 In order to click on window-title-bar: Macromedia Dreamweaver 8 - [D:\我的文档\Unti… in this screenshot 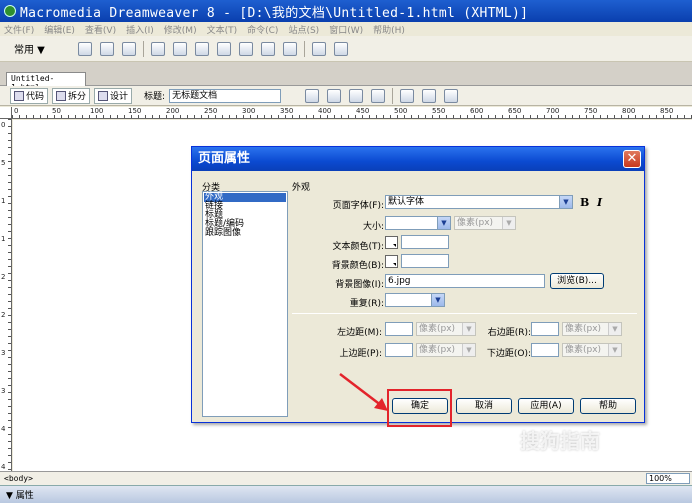, I will do `click(346, 11)`.